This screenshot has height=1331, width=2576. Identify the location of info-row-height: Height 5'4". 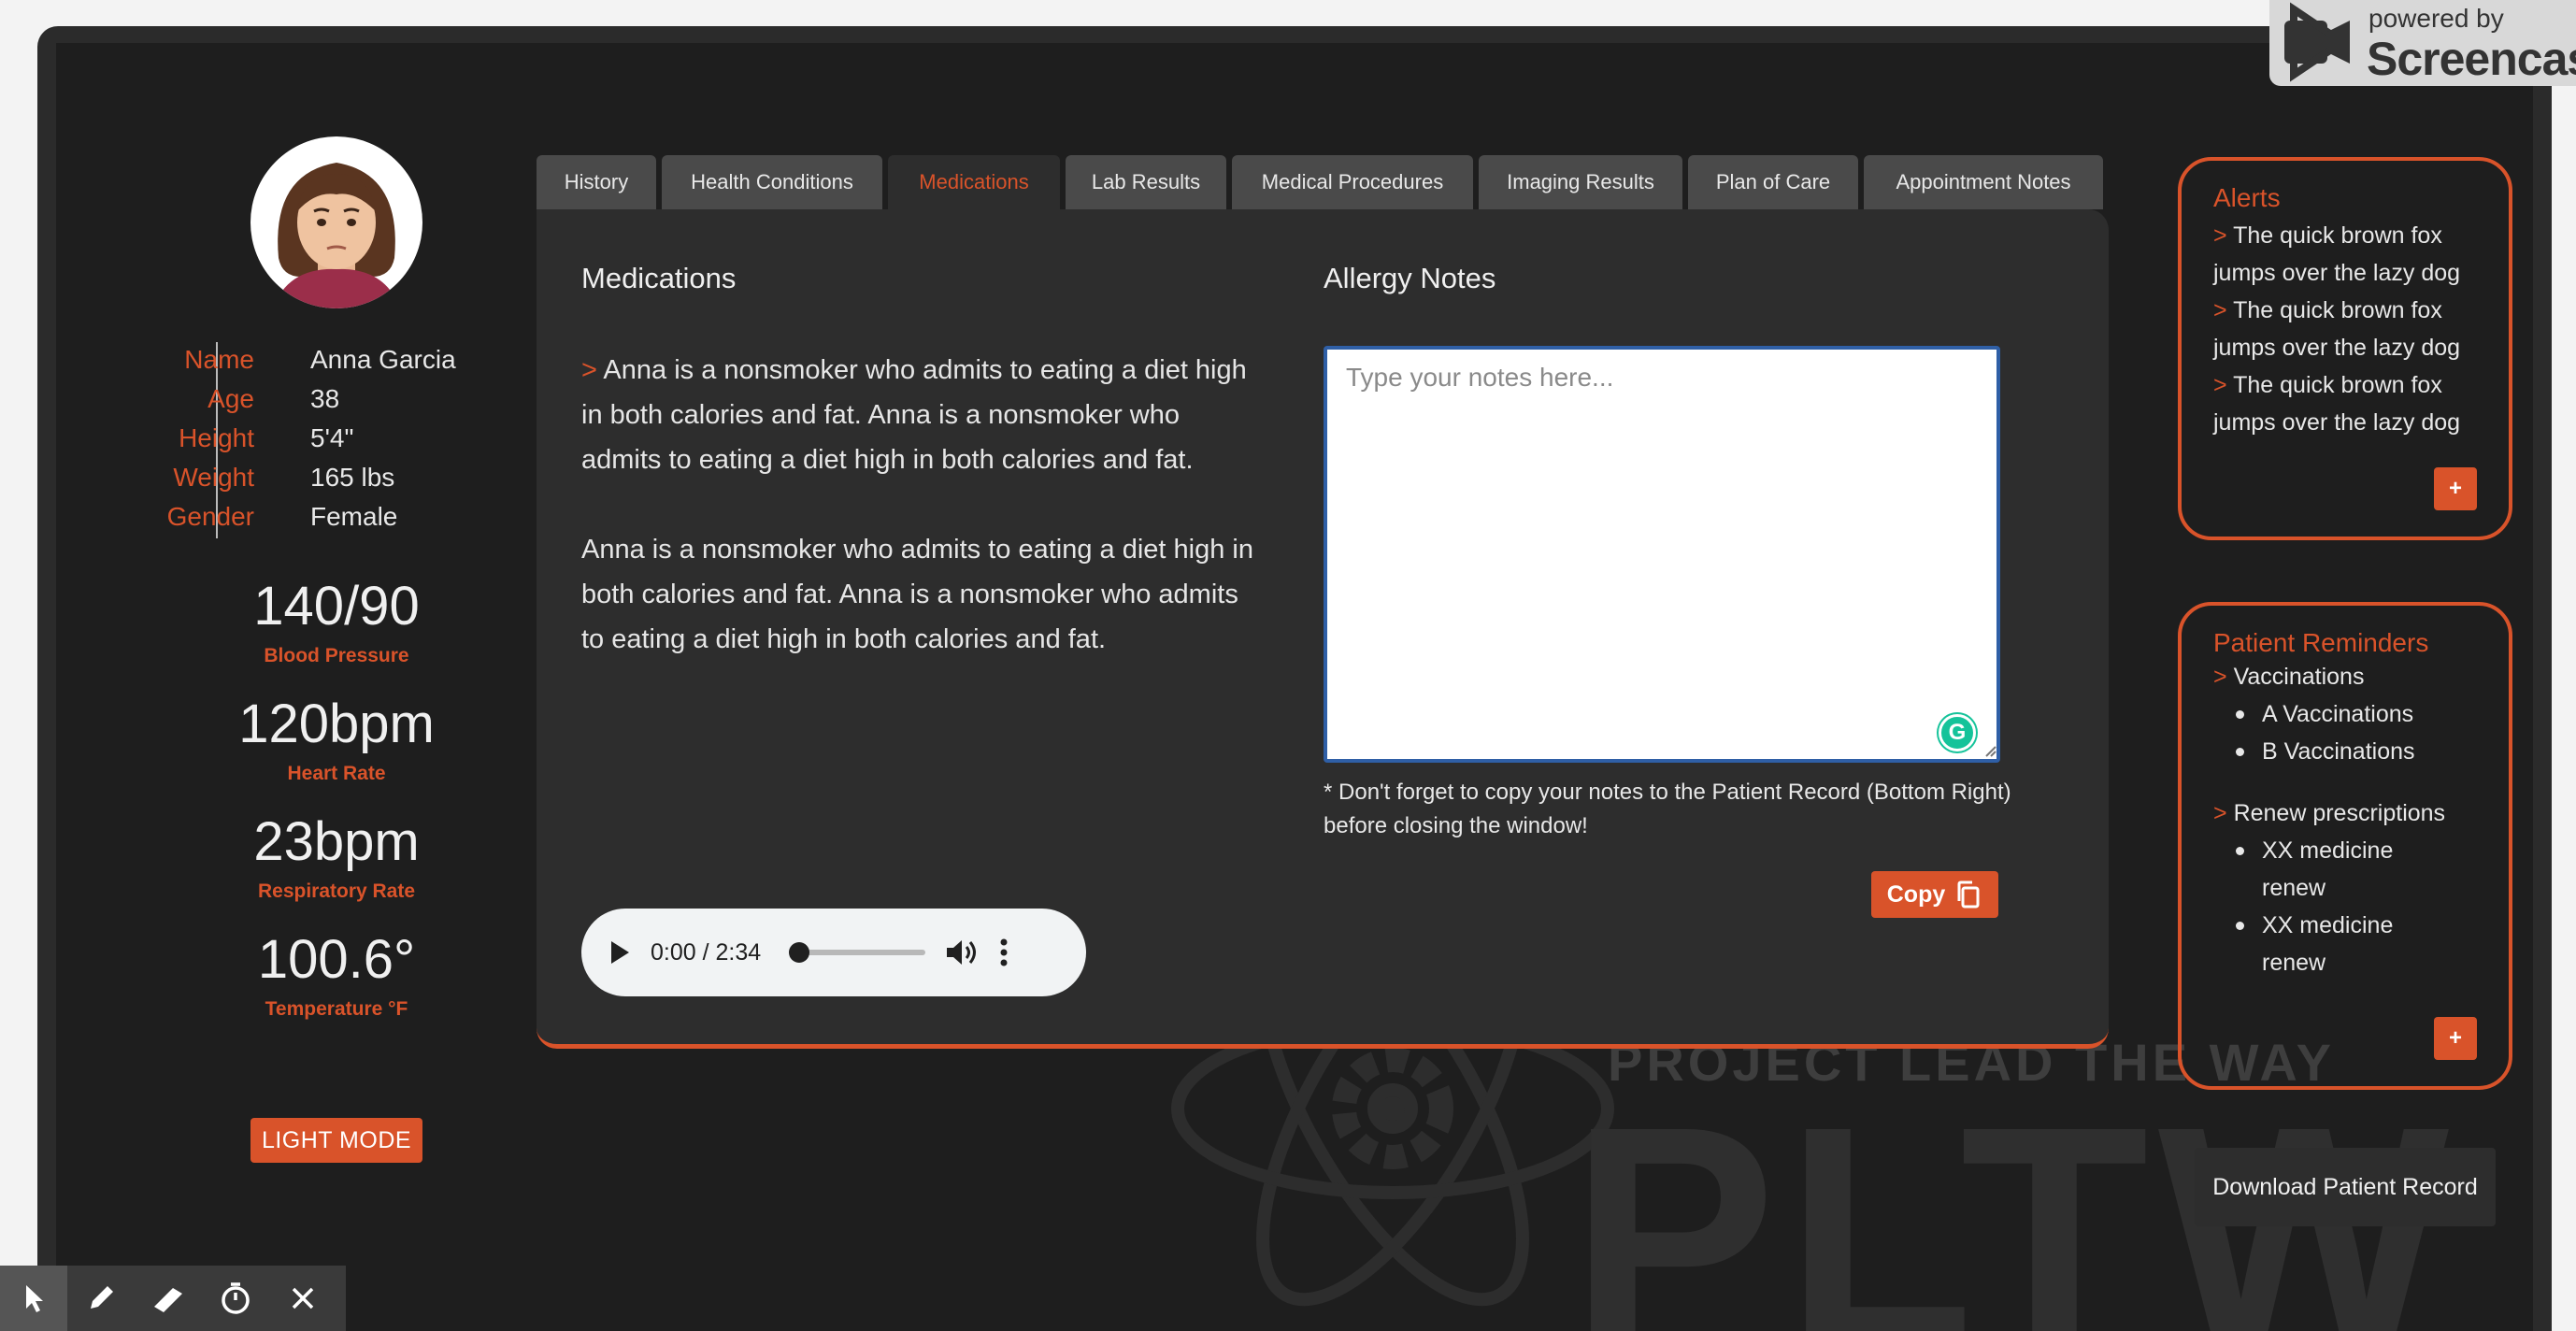
(303, 438).